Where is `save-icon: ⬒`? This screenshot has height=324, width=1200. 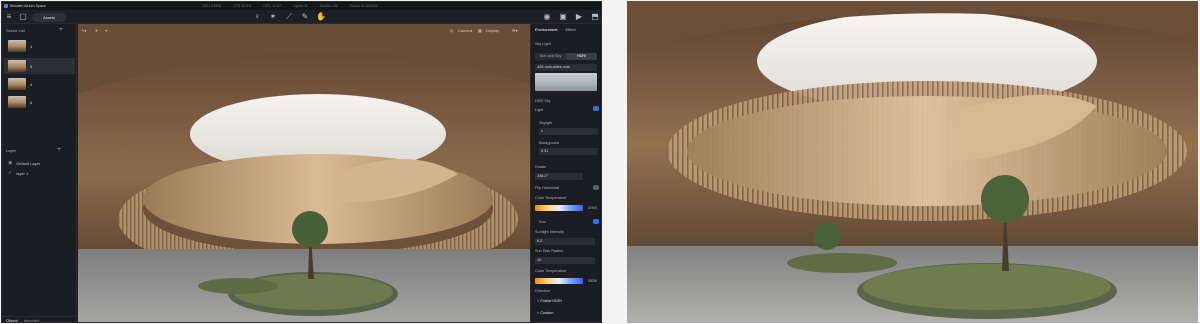 save-icon: ⬒ is located at coordinates (595, 17).